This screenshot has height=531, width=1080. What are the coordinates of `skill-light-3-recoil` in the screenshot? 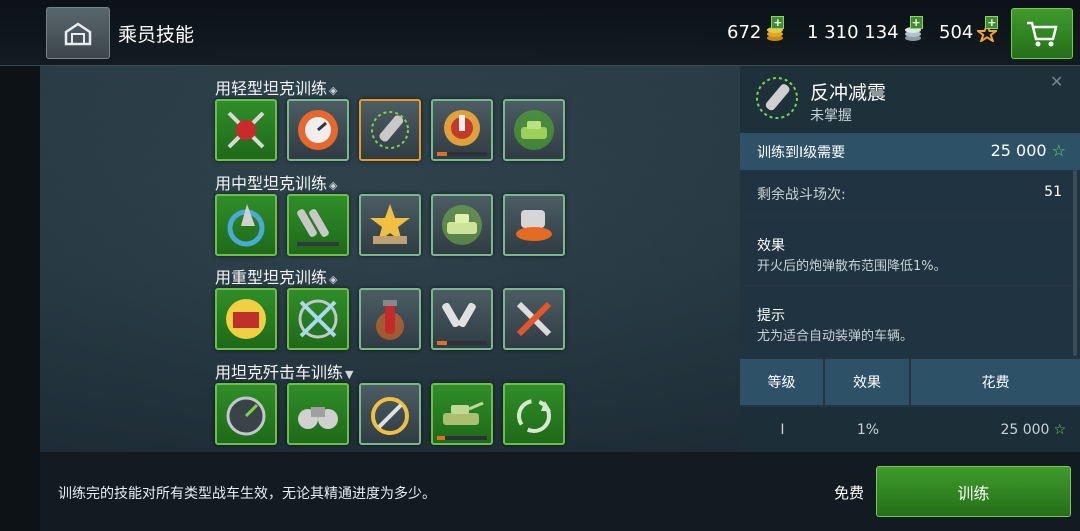 It's located at (390, 130).